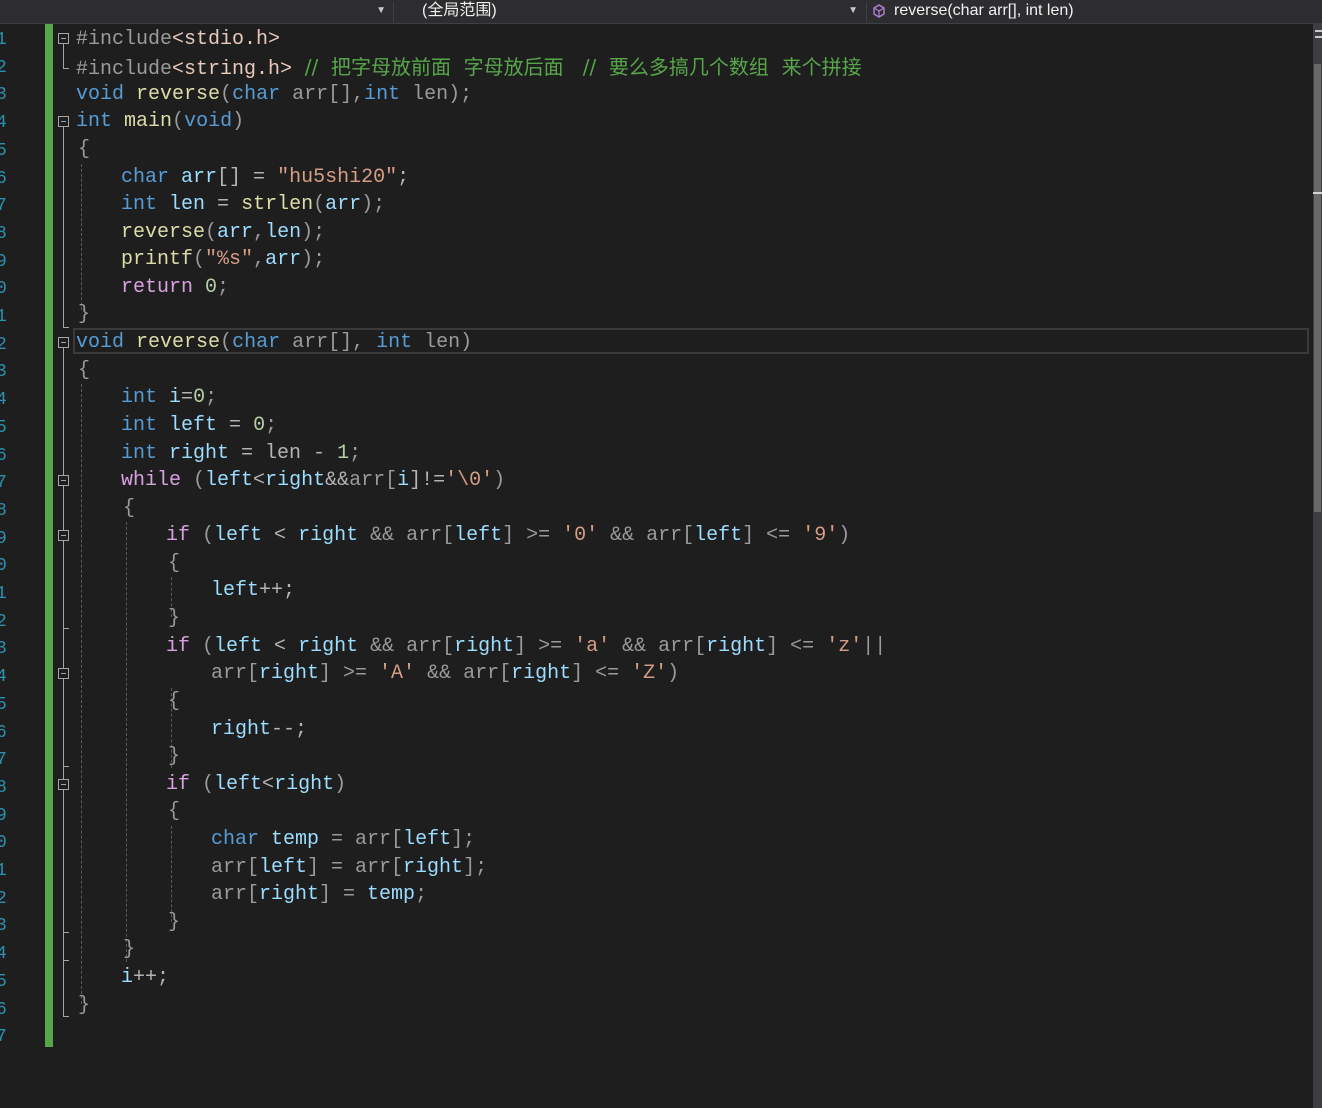  I want to click on string-literal: "hu5shi20", so click(337, 177).